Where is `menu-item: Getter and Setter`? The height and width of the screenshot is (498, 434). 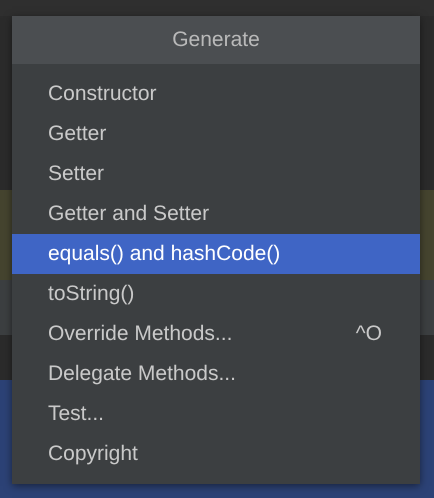 menu-item: Getter and Setter is located at coordinates (216, 214).